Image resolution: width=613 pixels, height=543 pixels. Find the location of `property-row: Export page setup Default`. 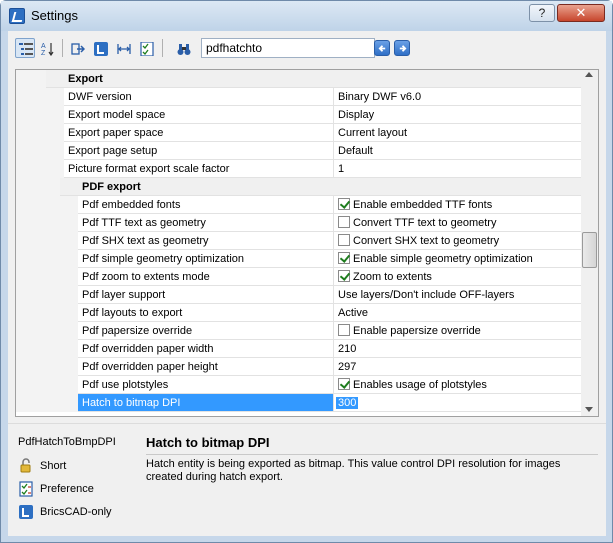

property-row: Export page setup Default is located at coordinates (298, 151).